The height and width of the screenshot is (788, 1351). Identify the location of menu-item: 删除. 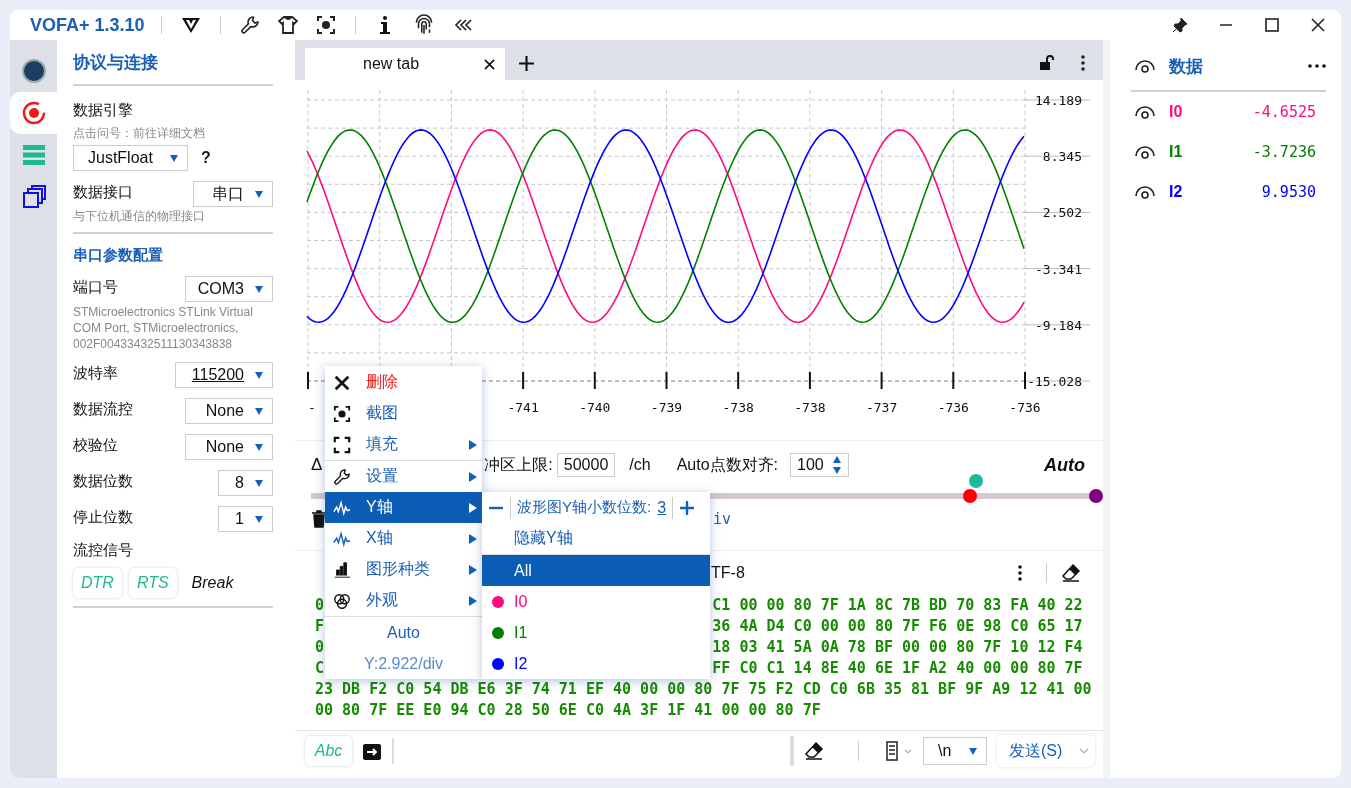
(403, 382).